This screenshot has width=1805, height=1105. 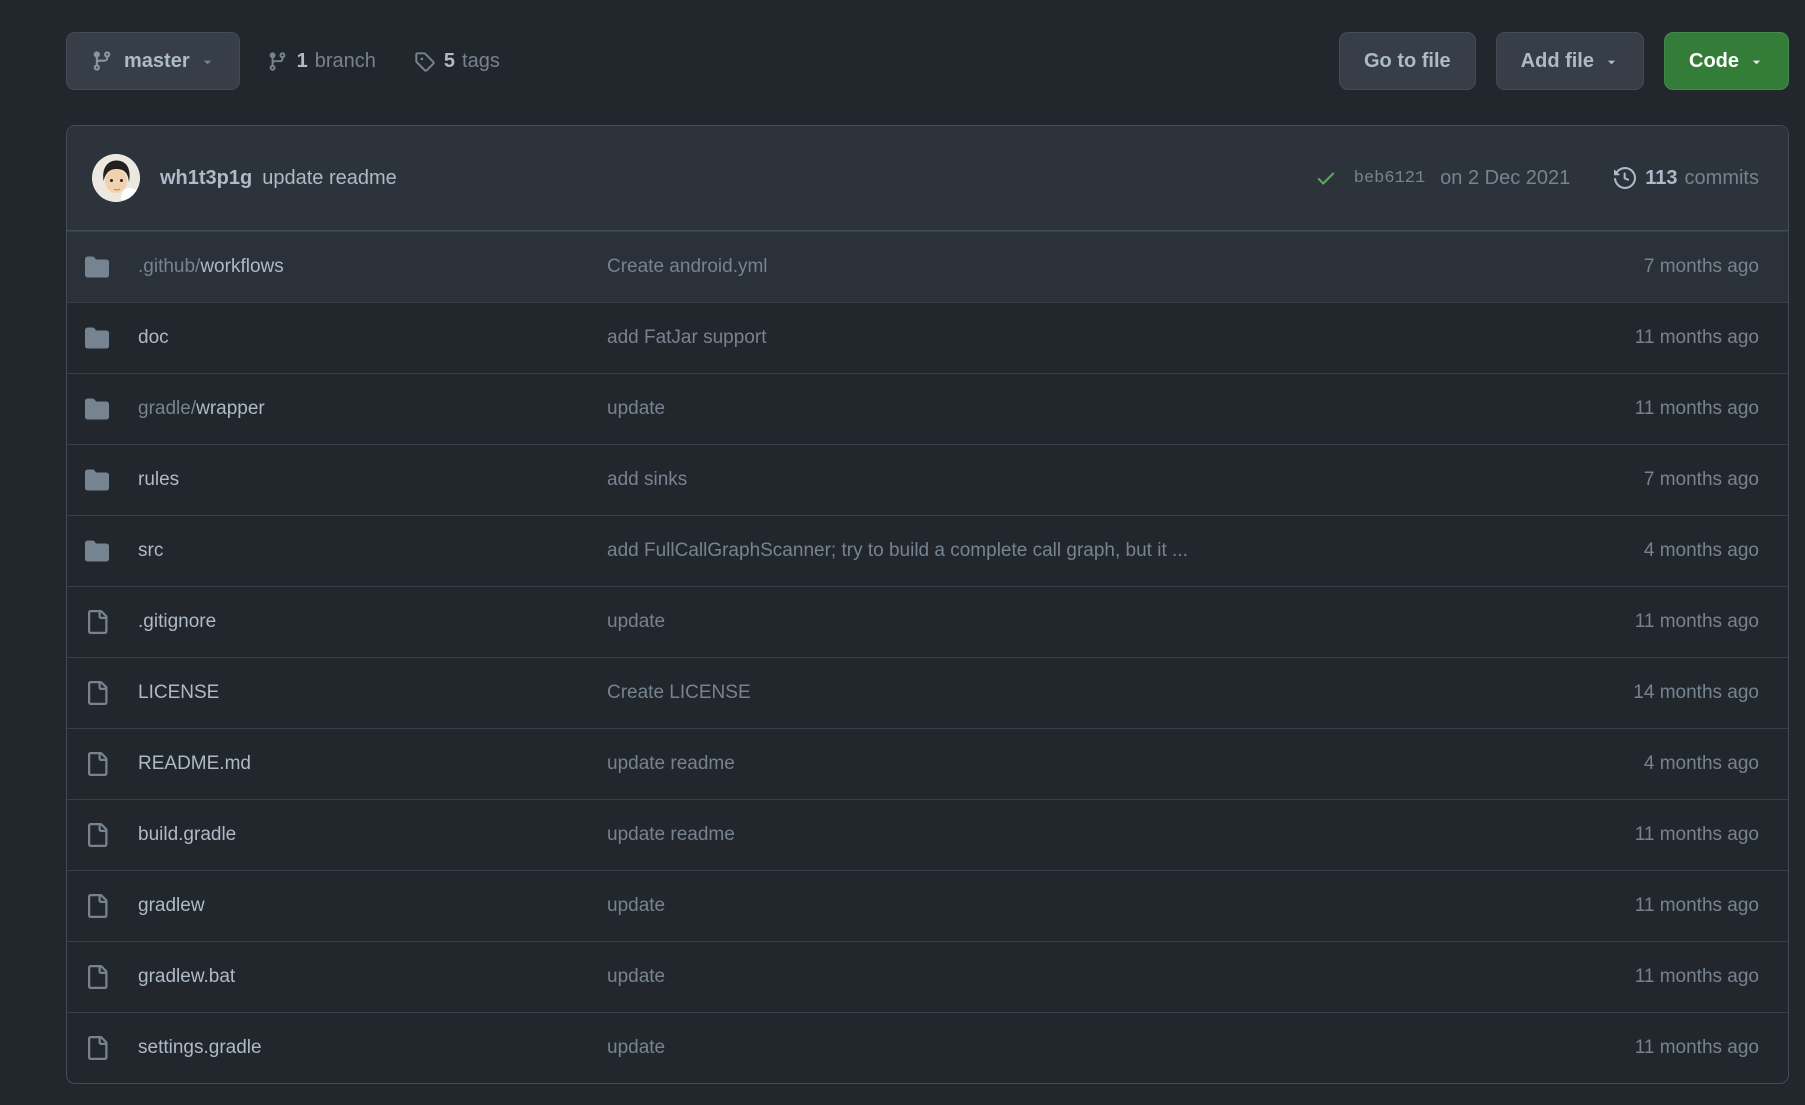 I want to click on entry-name-link: gradlew, so click(x=358, y=906).